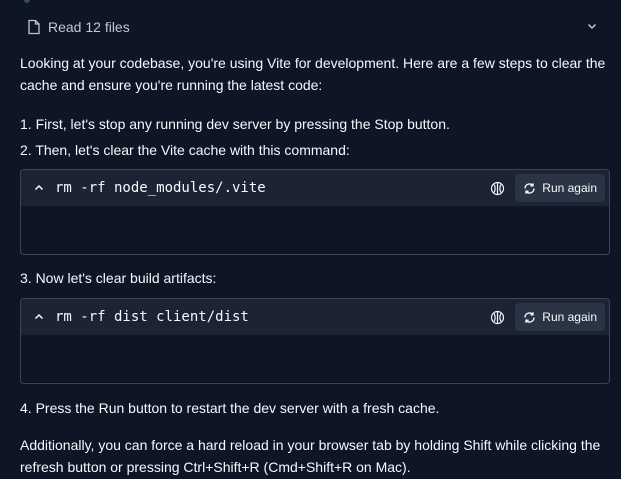 Image resolution: width=621 pixels, height=479 pixels. What do you see at coordinates (89, 27) in the screenshot?
I see `files-summary-label: Read 12 files` at bounding box center [89, 27].